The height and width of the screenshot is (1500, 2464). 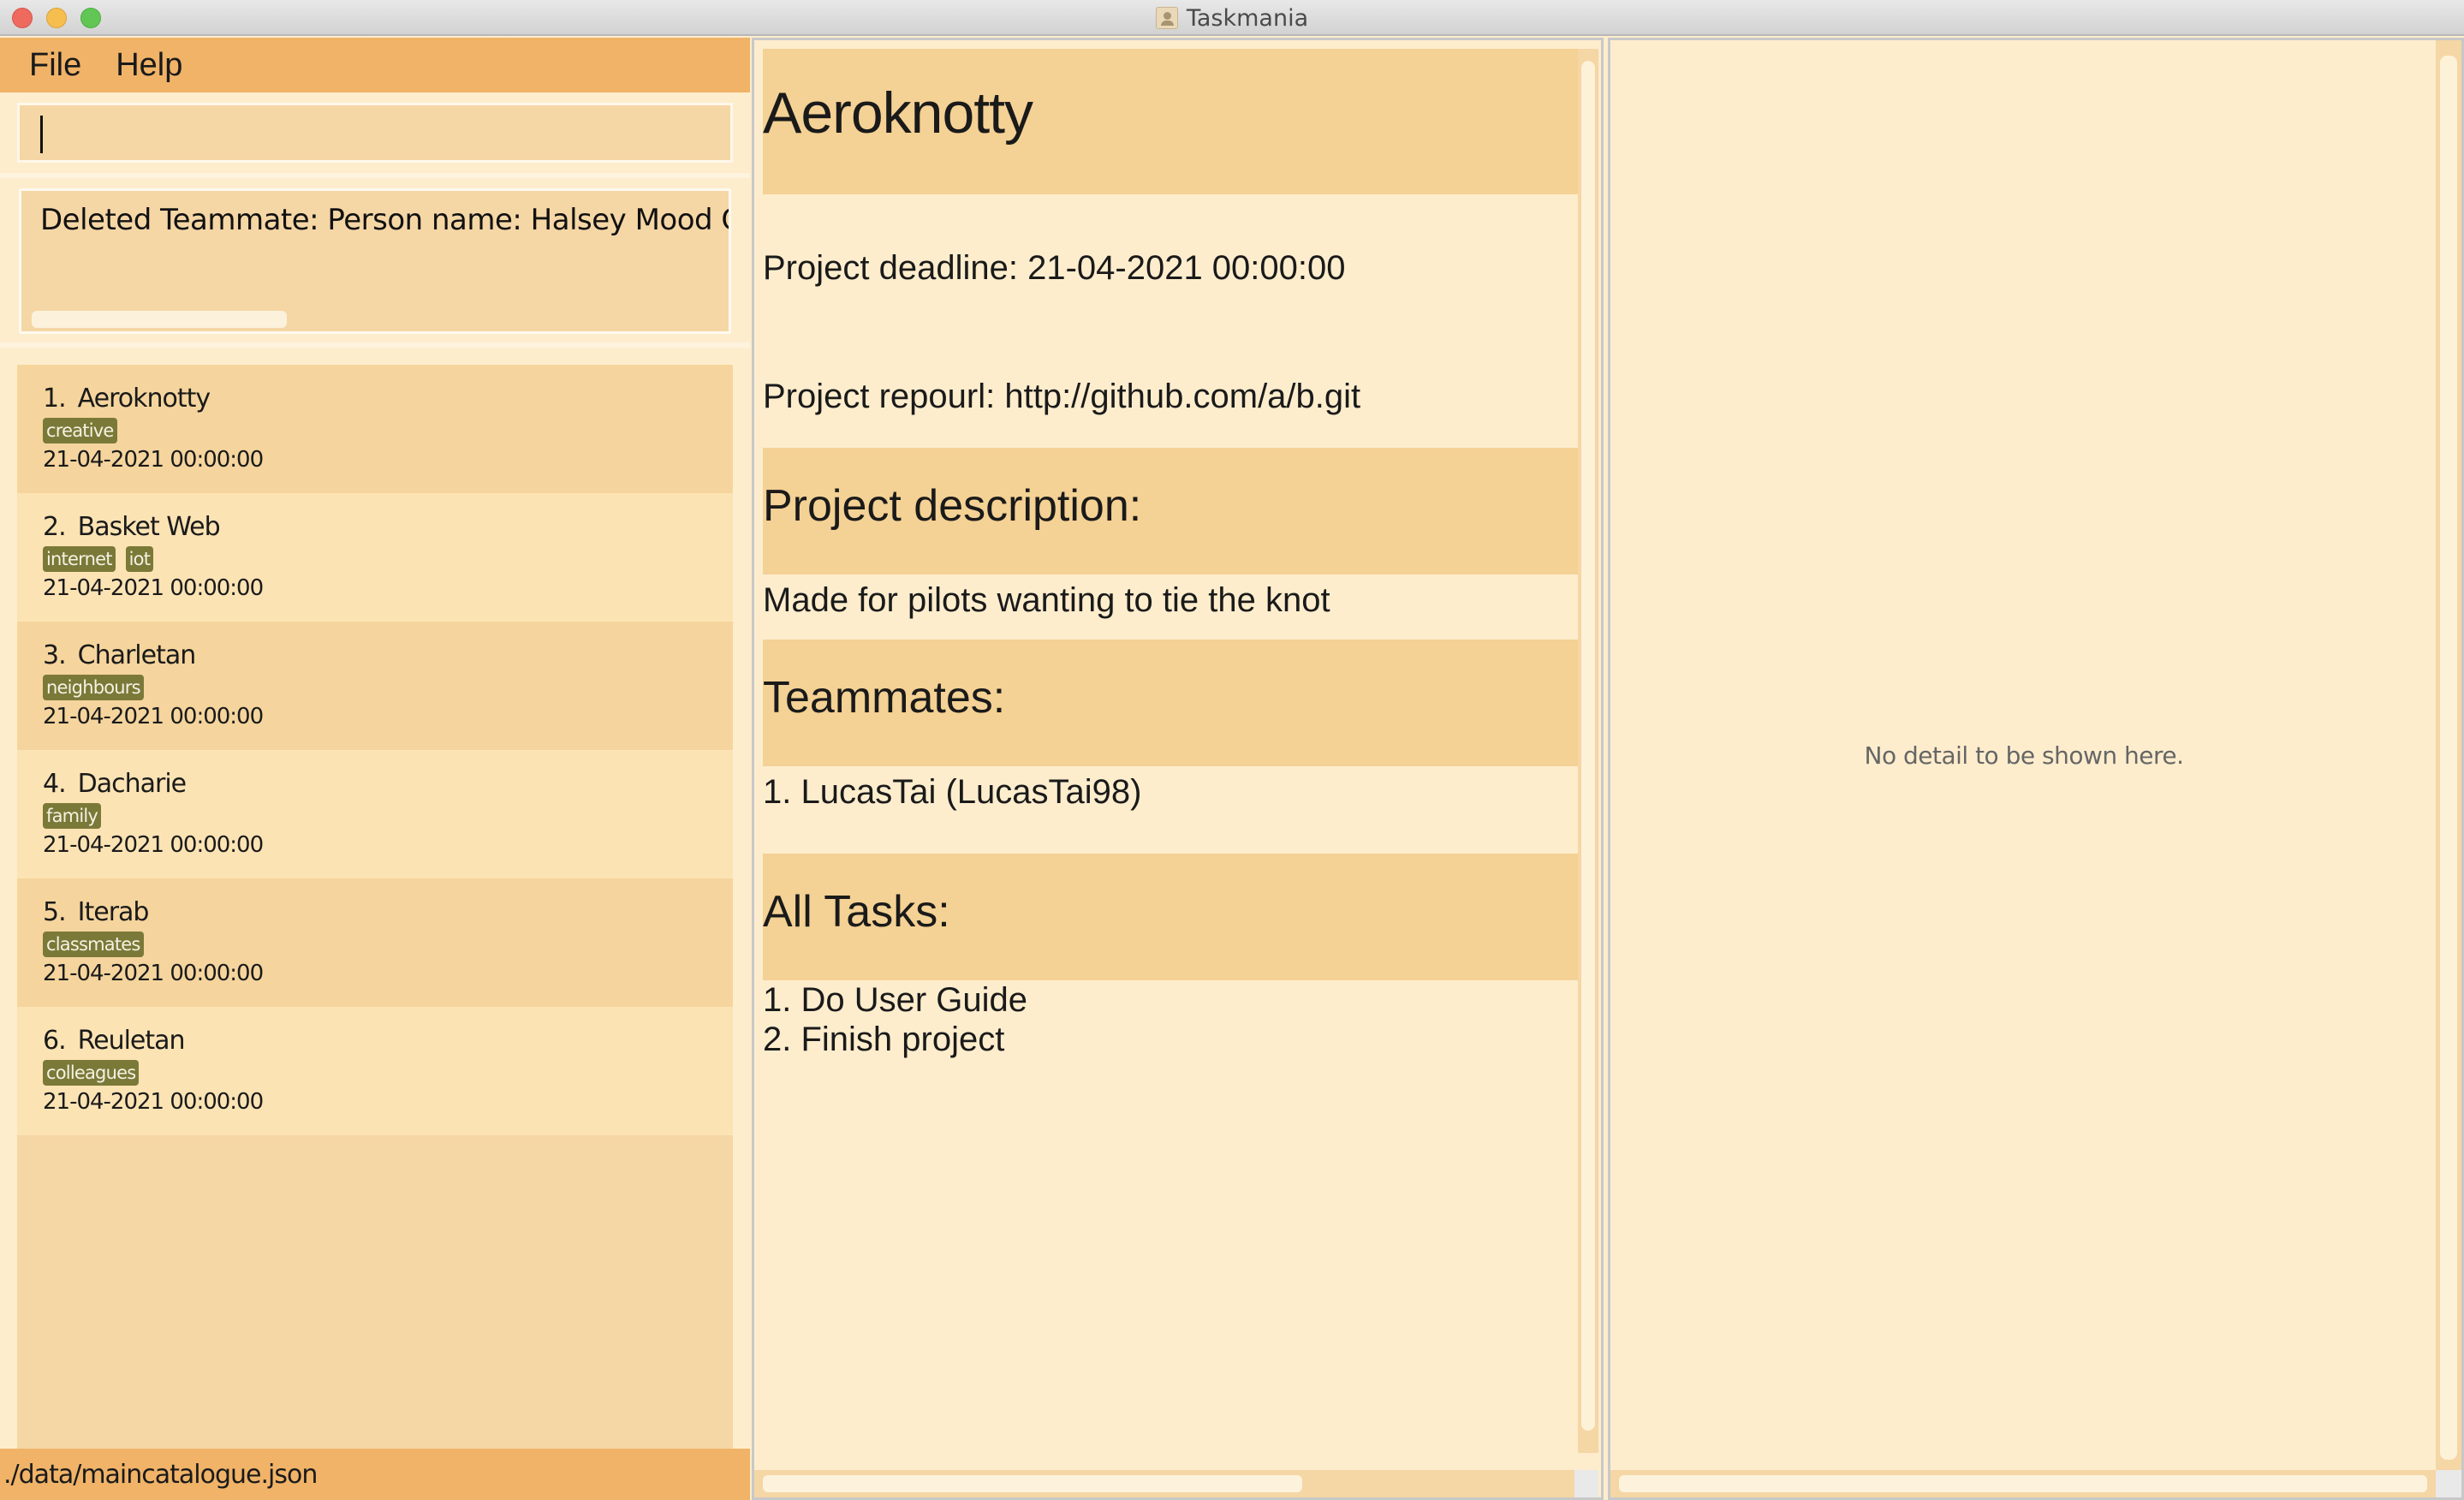 I want to click on window-title-text: Taskmania, so click(x=1247, y=18).